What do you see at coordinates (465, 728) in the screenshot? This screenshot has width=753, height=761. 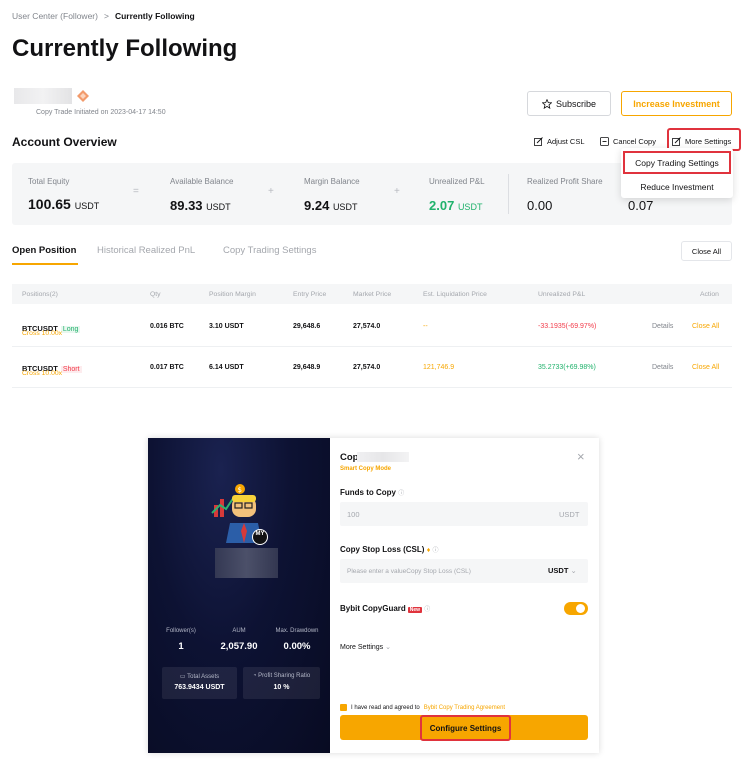 I see `configure-settings-label: Configure Settings` at bounding box center [465, 728].